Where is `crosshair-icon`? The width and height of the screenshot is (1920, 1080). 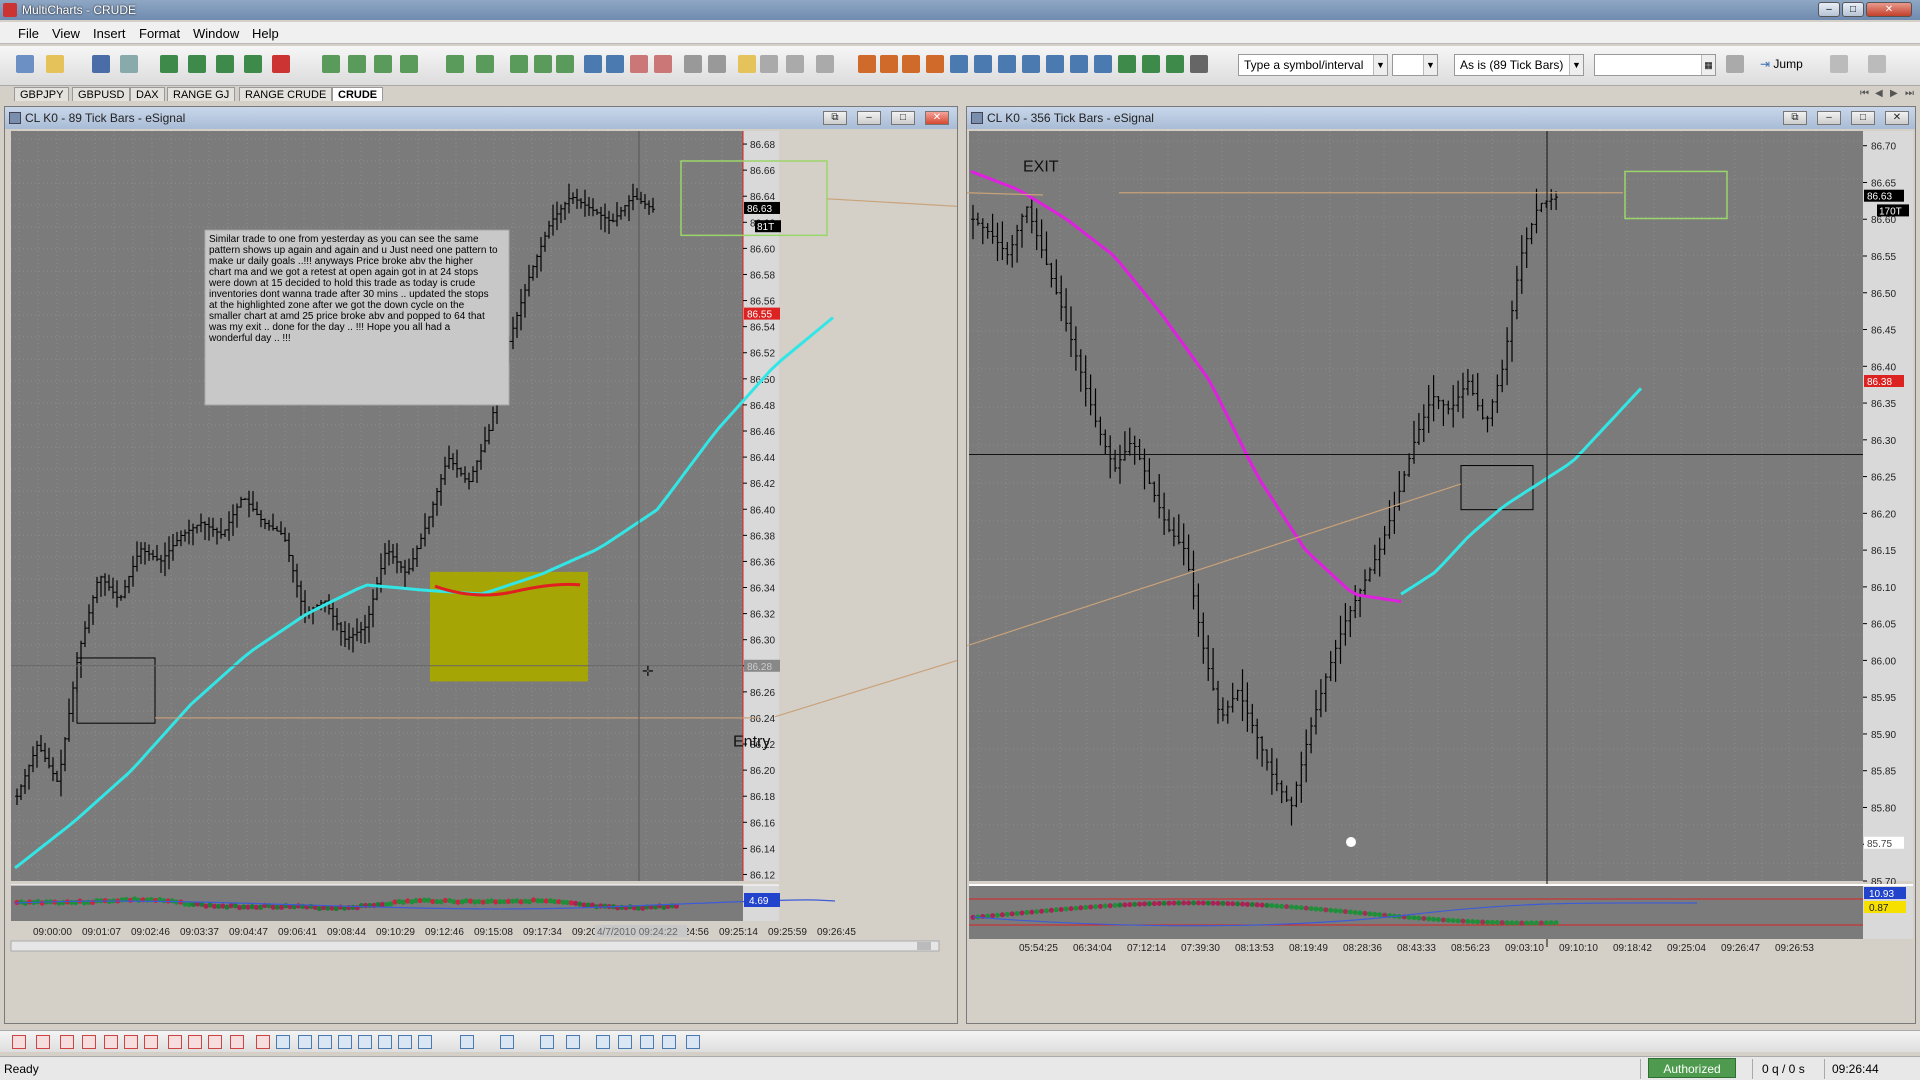 crosshair-icon is located at coordinates (717, 64).